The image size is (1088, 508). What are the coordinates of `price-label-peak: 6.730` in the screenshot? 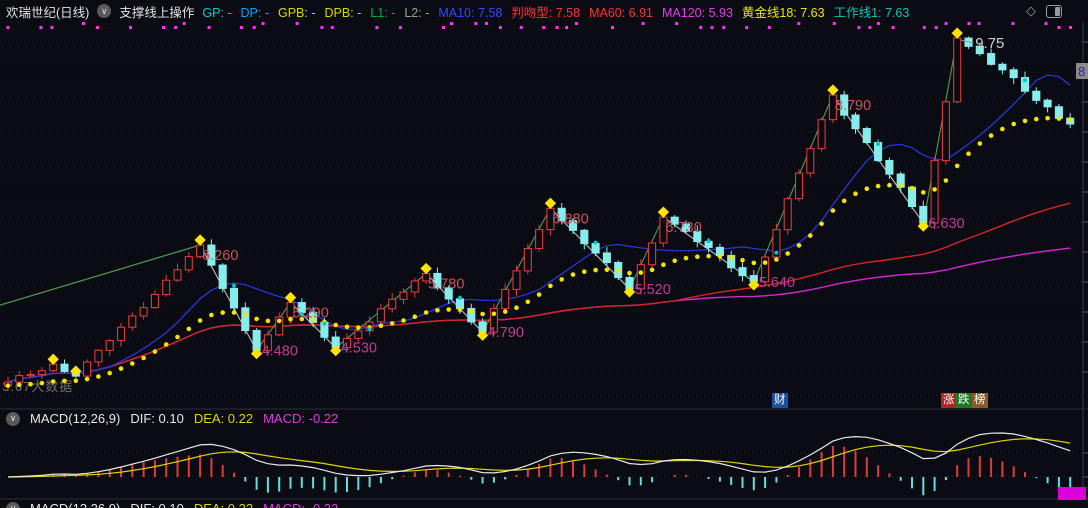 It's located at (683, 228).